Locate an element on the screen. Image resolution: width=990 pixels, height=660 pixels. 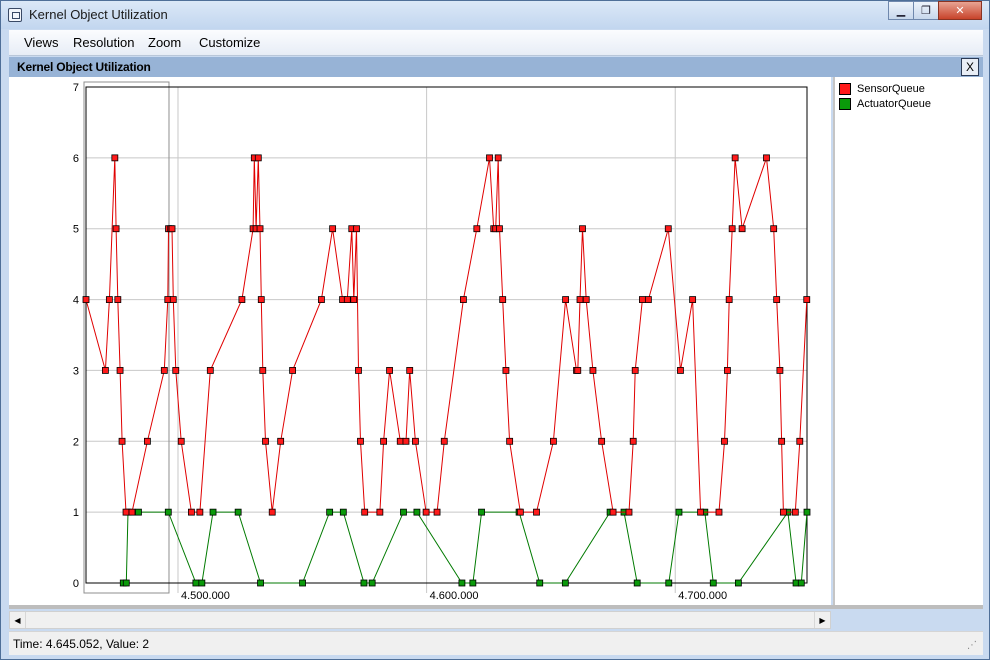
scroll-right-arrow-icon: ▶ is located at coordinates (822, 620).